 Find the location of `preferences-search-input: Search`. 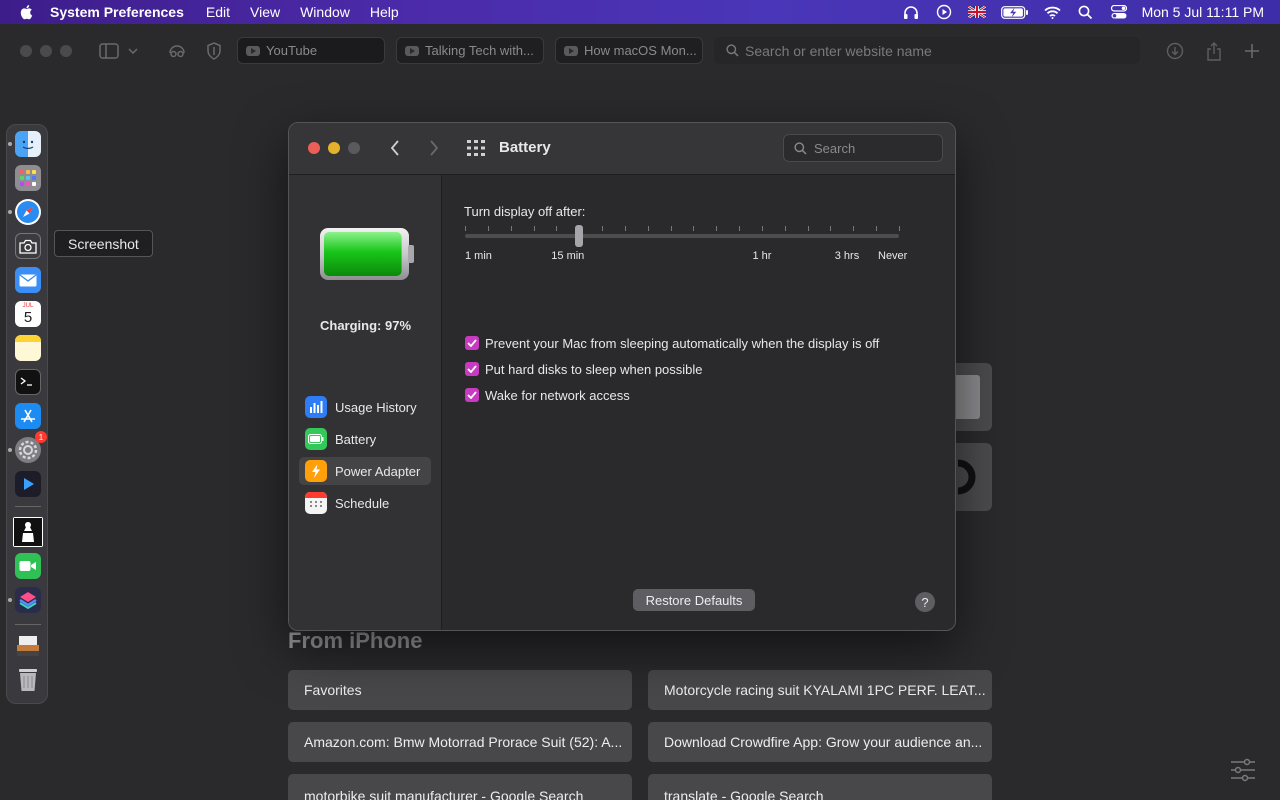

preferences-search-input: Search is located at coordinates (863, 148).